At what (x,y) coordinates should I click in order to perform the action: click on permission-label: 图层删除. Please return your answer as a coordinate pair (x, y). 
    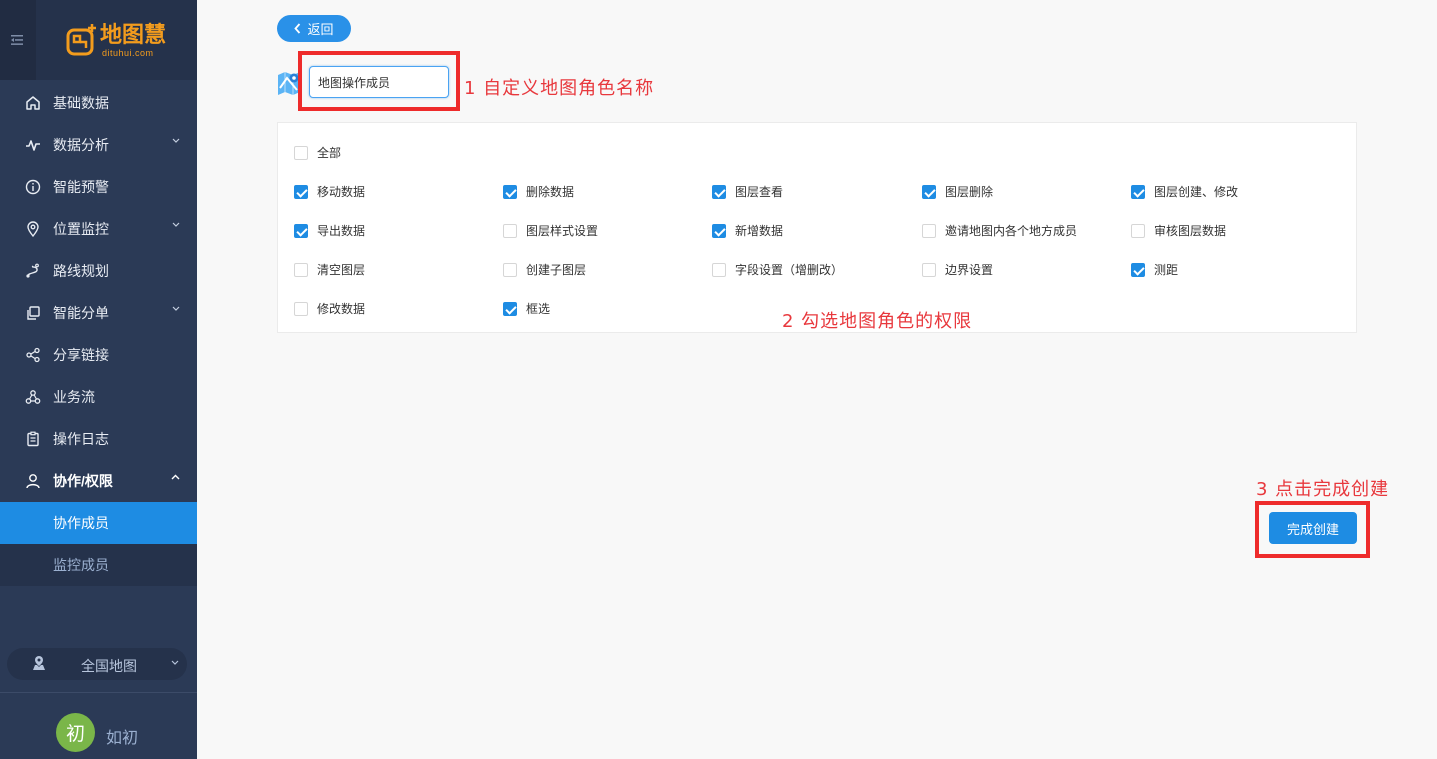
    Looking at the image, I should click on (969, 192).